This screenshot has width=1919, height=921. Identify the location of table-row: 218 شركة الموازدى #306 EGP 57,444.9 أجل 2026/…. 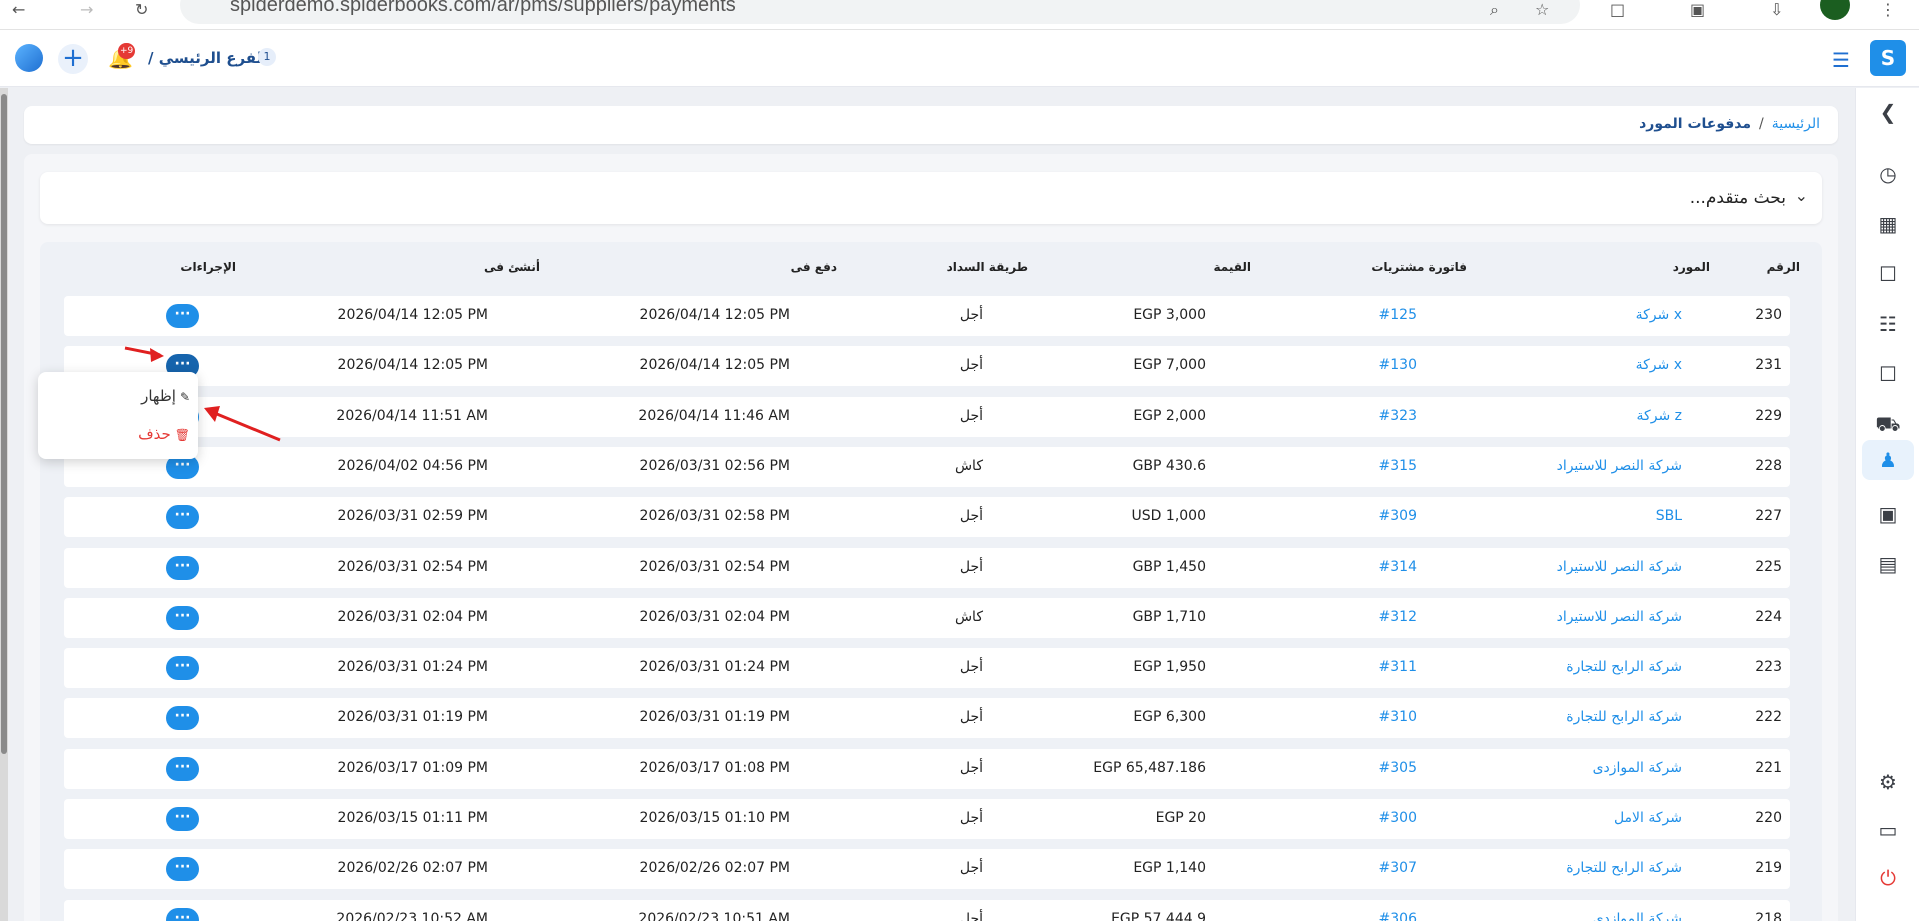
(927, 910).